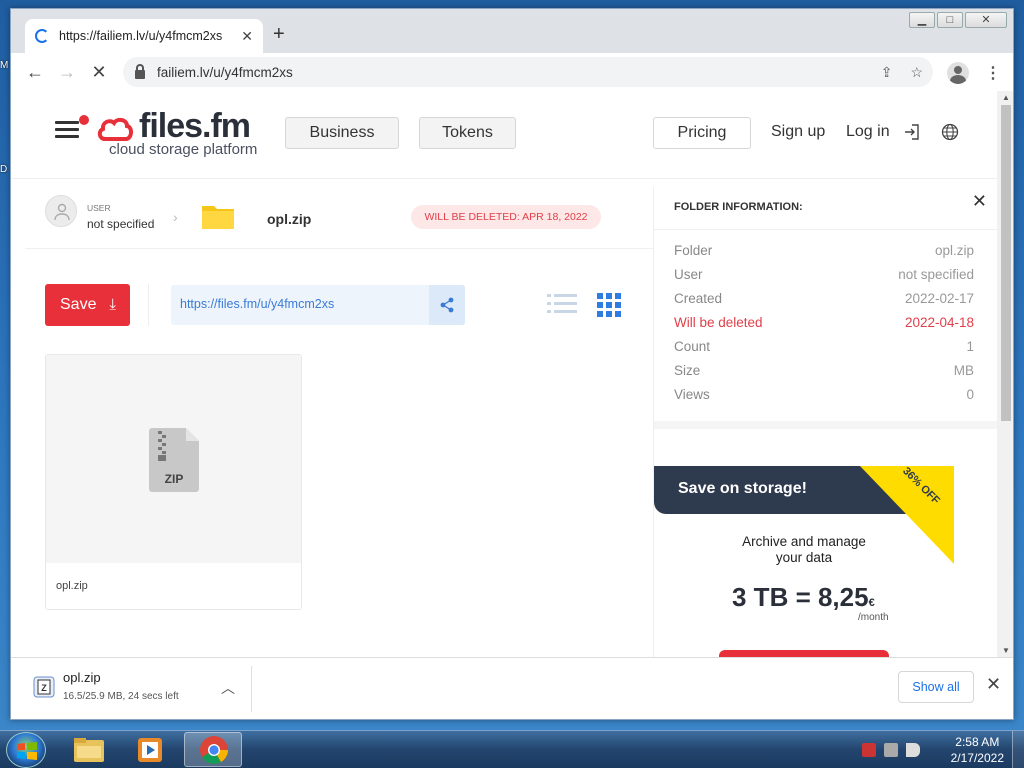 This screenshot has width=1024, height=768. What do you see at coordinates (175, 217) in the screenshot?
I see `chevron-right-icon: ›` at bounding box center [175, 217].